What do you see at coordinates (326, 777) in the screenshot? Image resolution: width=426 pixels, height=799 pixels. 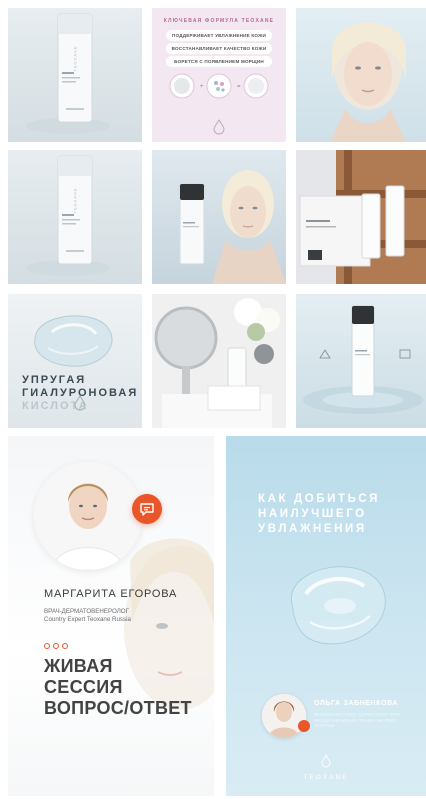 I see `brand-logo-text: TEOXANE` at bounding box center [326, 777].